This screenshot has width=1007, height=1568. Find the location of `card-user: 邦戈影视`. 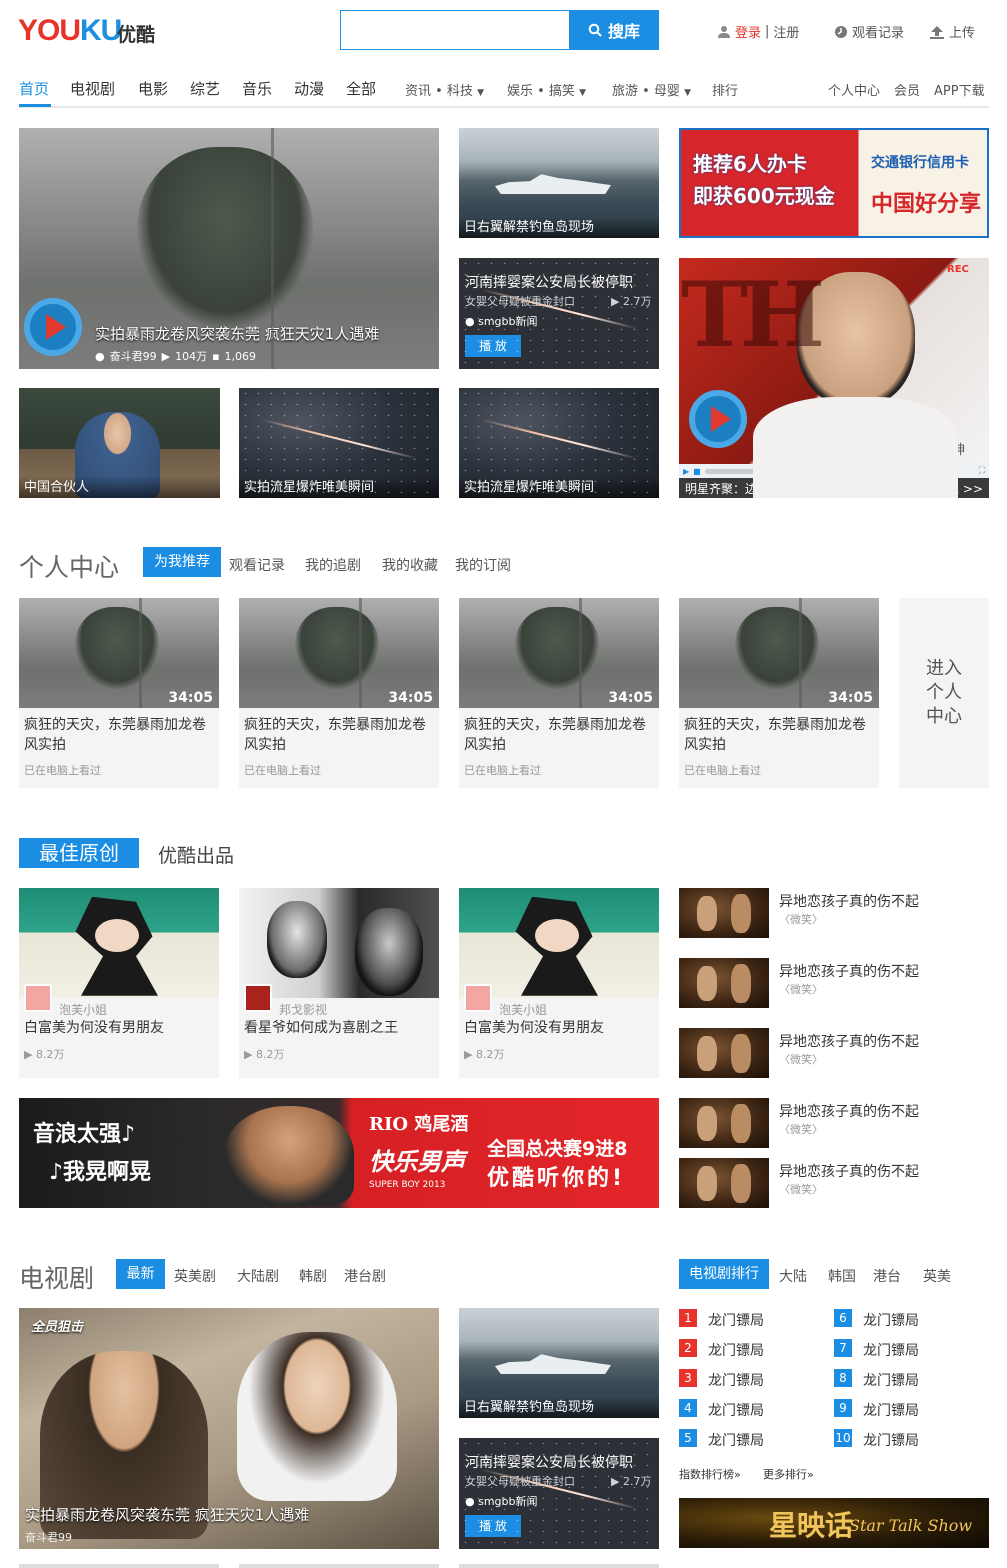

card-user: 邦戈影视 is located at coordinates (303, 1009).